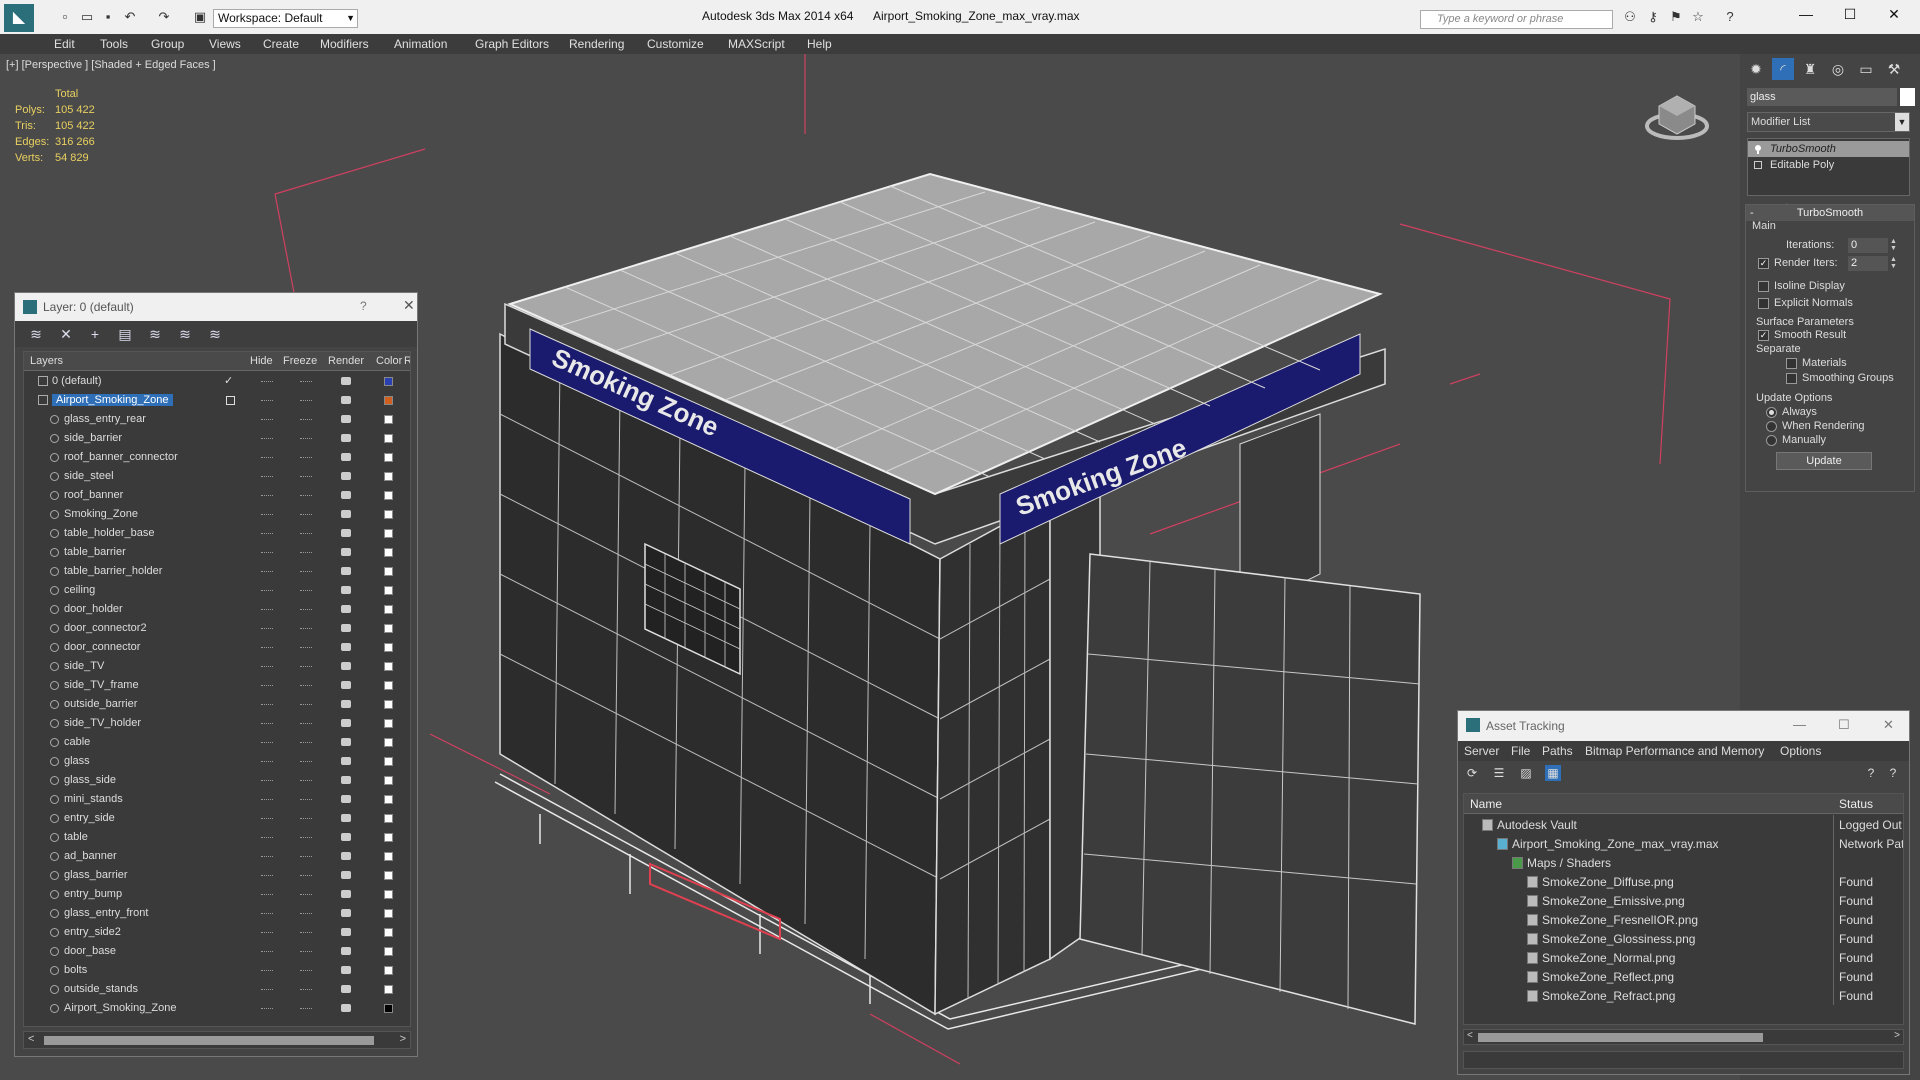 Image resolution: width=1920 pixels, height=1080 pixels. What do you see at coordinates (1763, 286) in the screenshot?
I see `isoline-display-checkbox` at bounding box center [1763, 286].